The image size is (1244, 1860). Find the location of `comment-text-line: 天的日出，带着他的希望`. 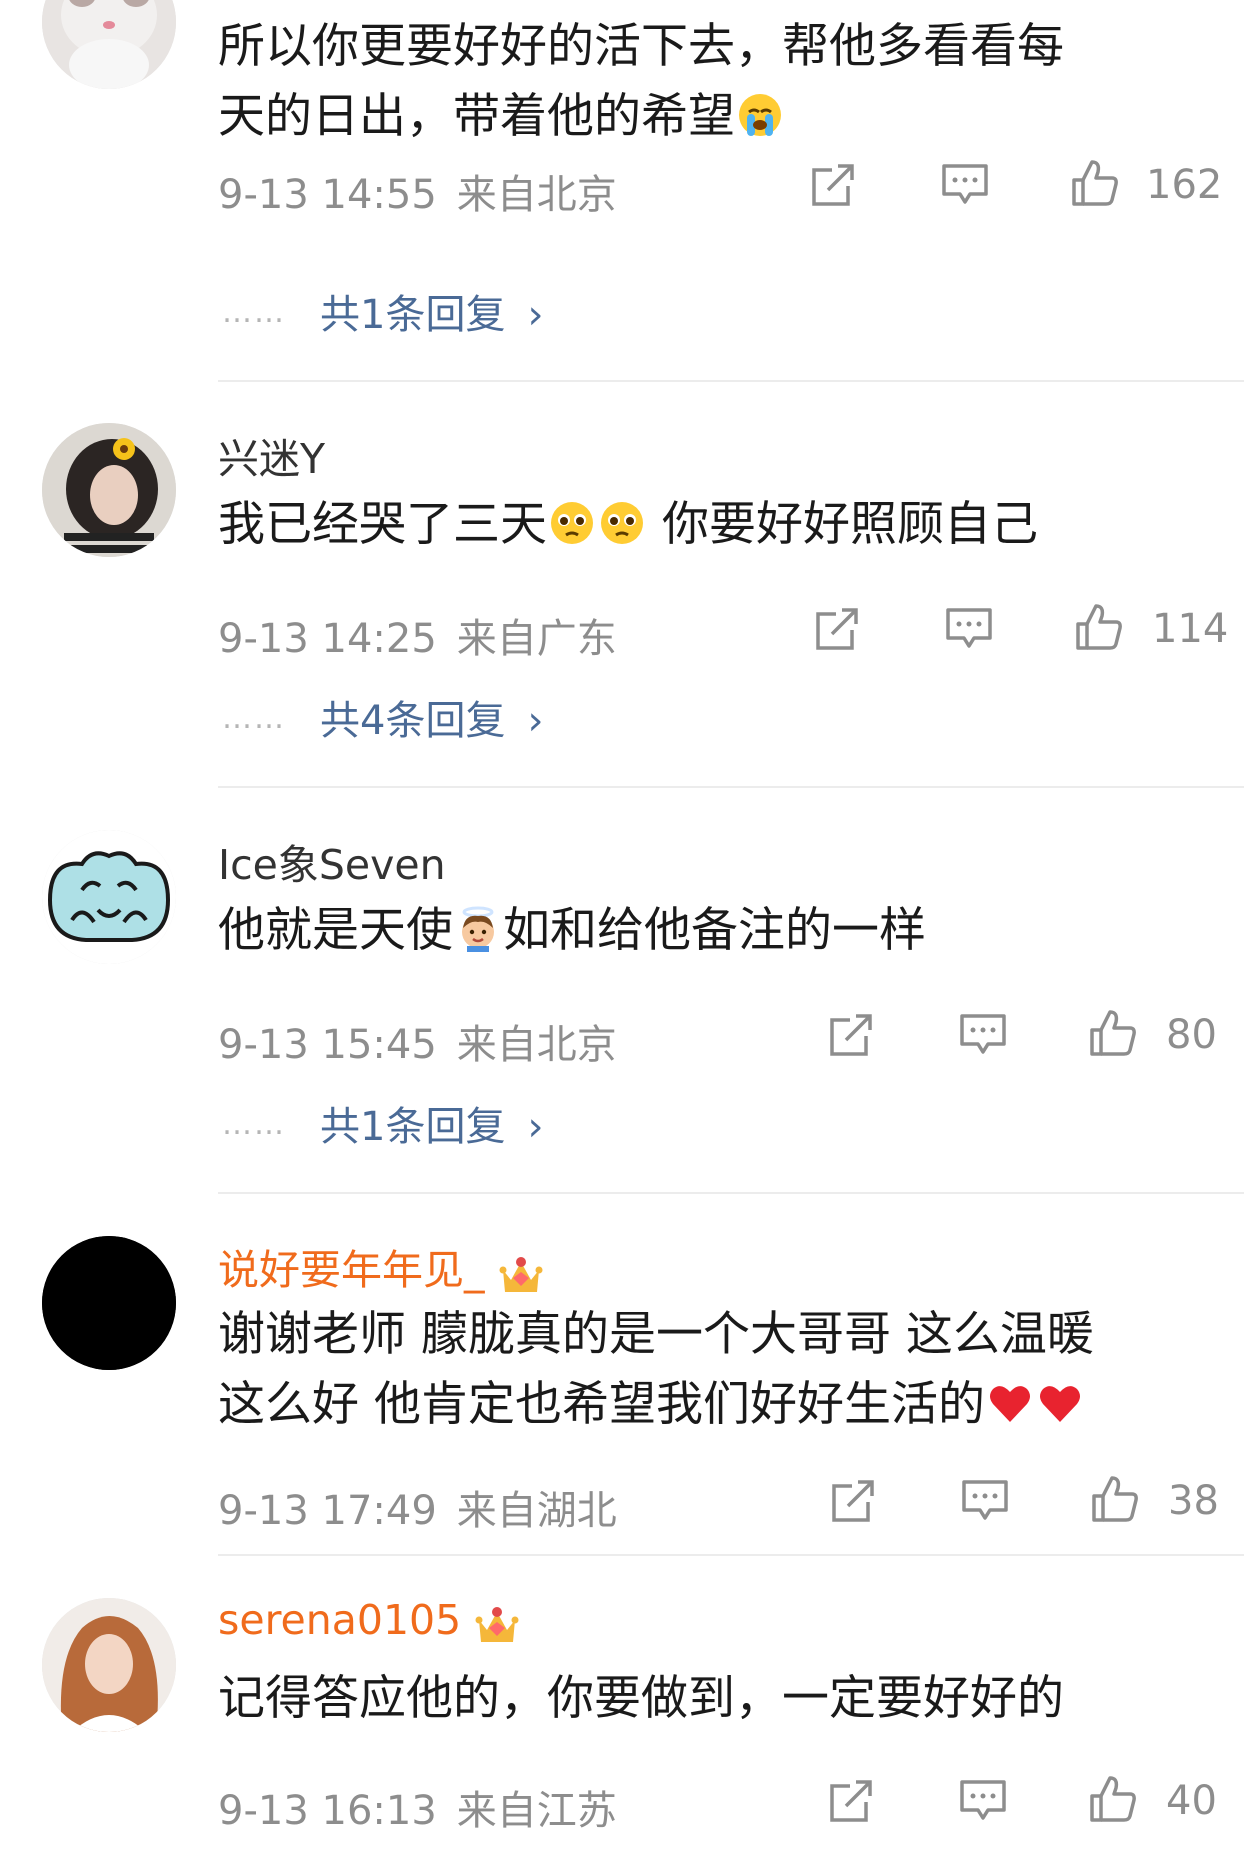

comment-text-line: 天的日出，带着他的希望 is located at coordinates (718, 117).